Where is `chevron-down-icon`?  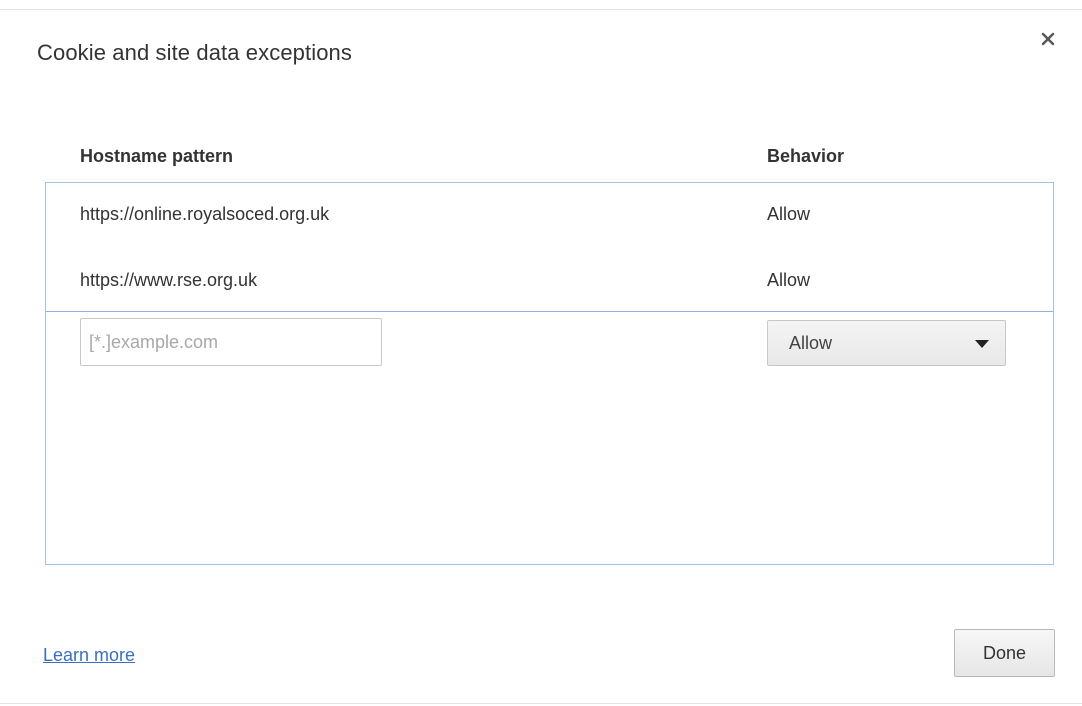
chevron-down-icon is located at coordinates (982, 344).